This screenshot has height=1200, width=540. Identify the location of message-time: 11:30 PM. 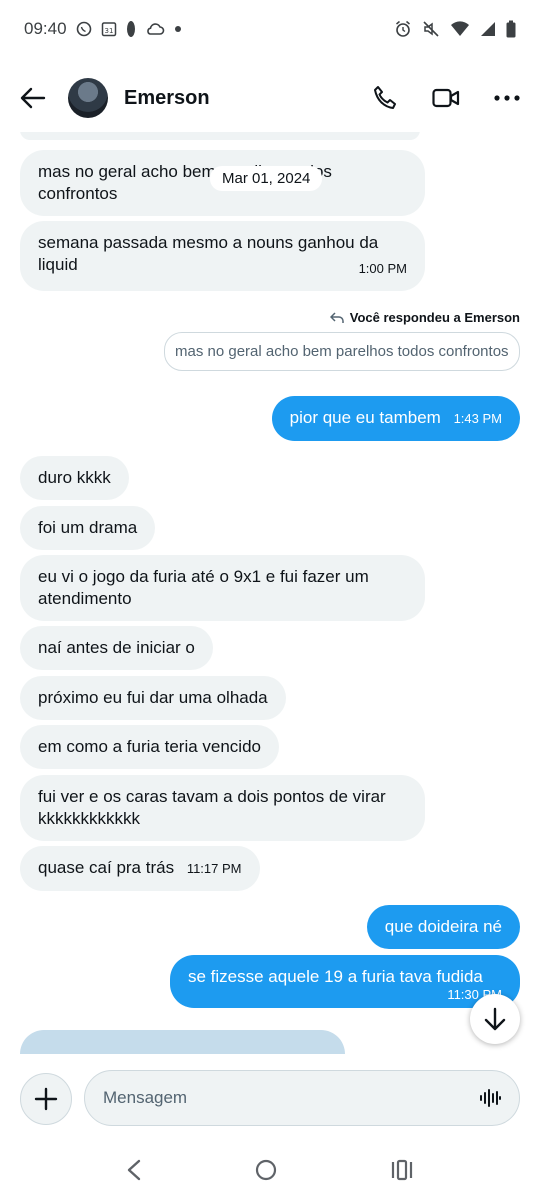
(474, 994).